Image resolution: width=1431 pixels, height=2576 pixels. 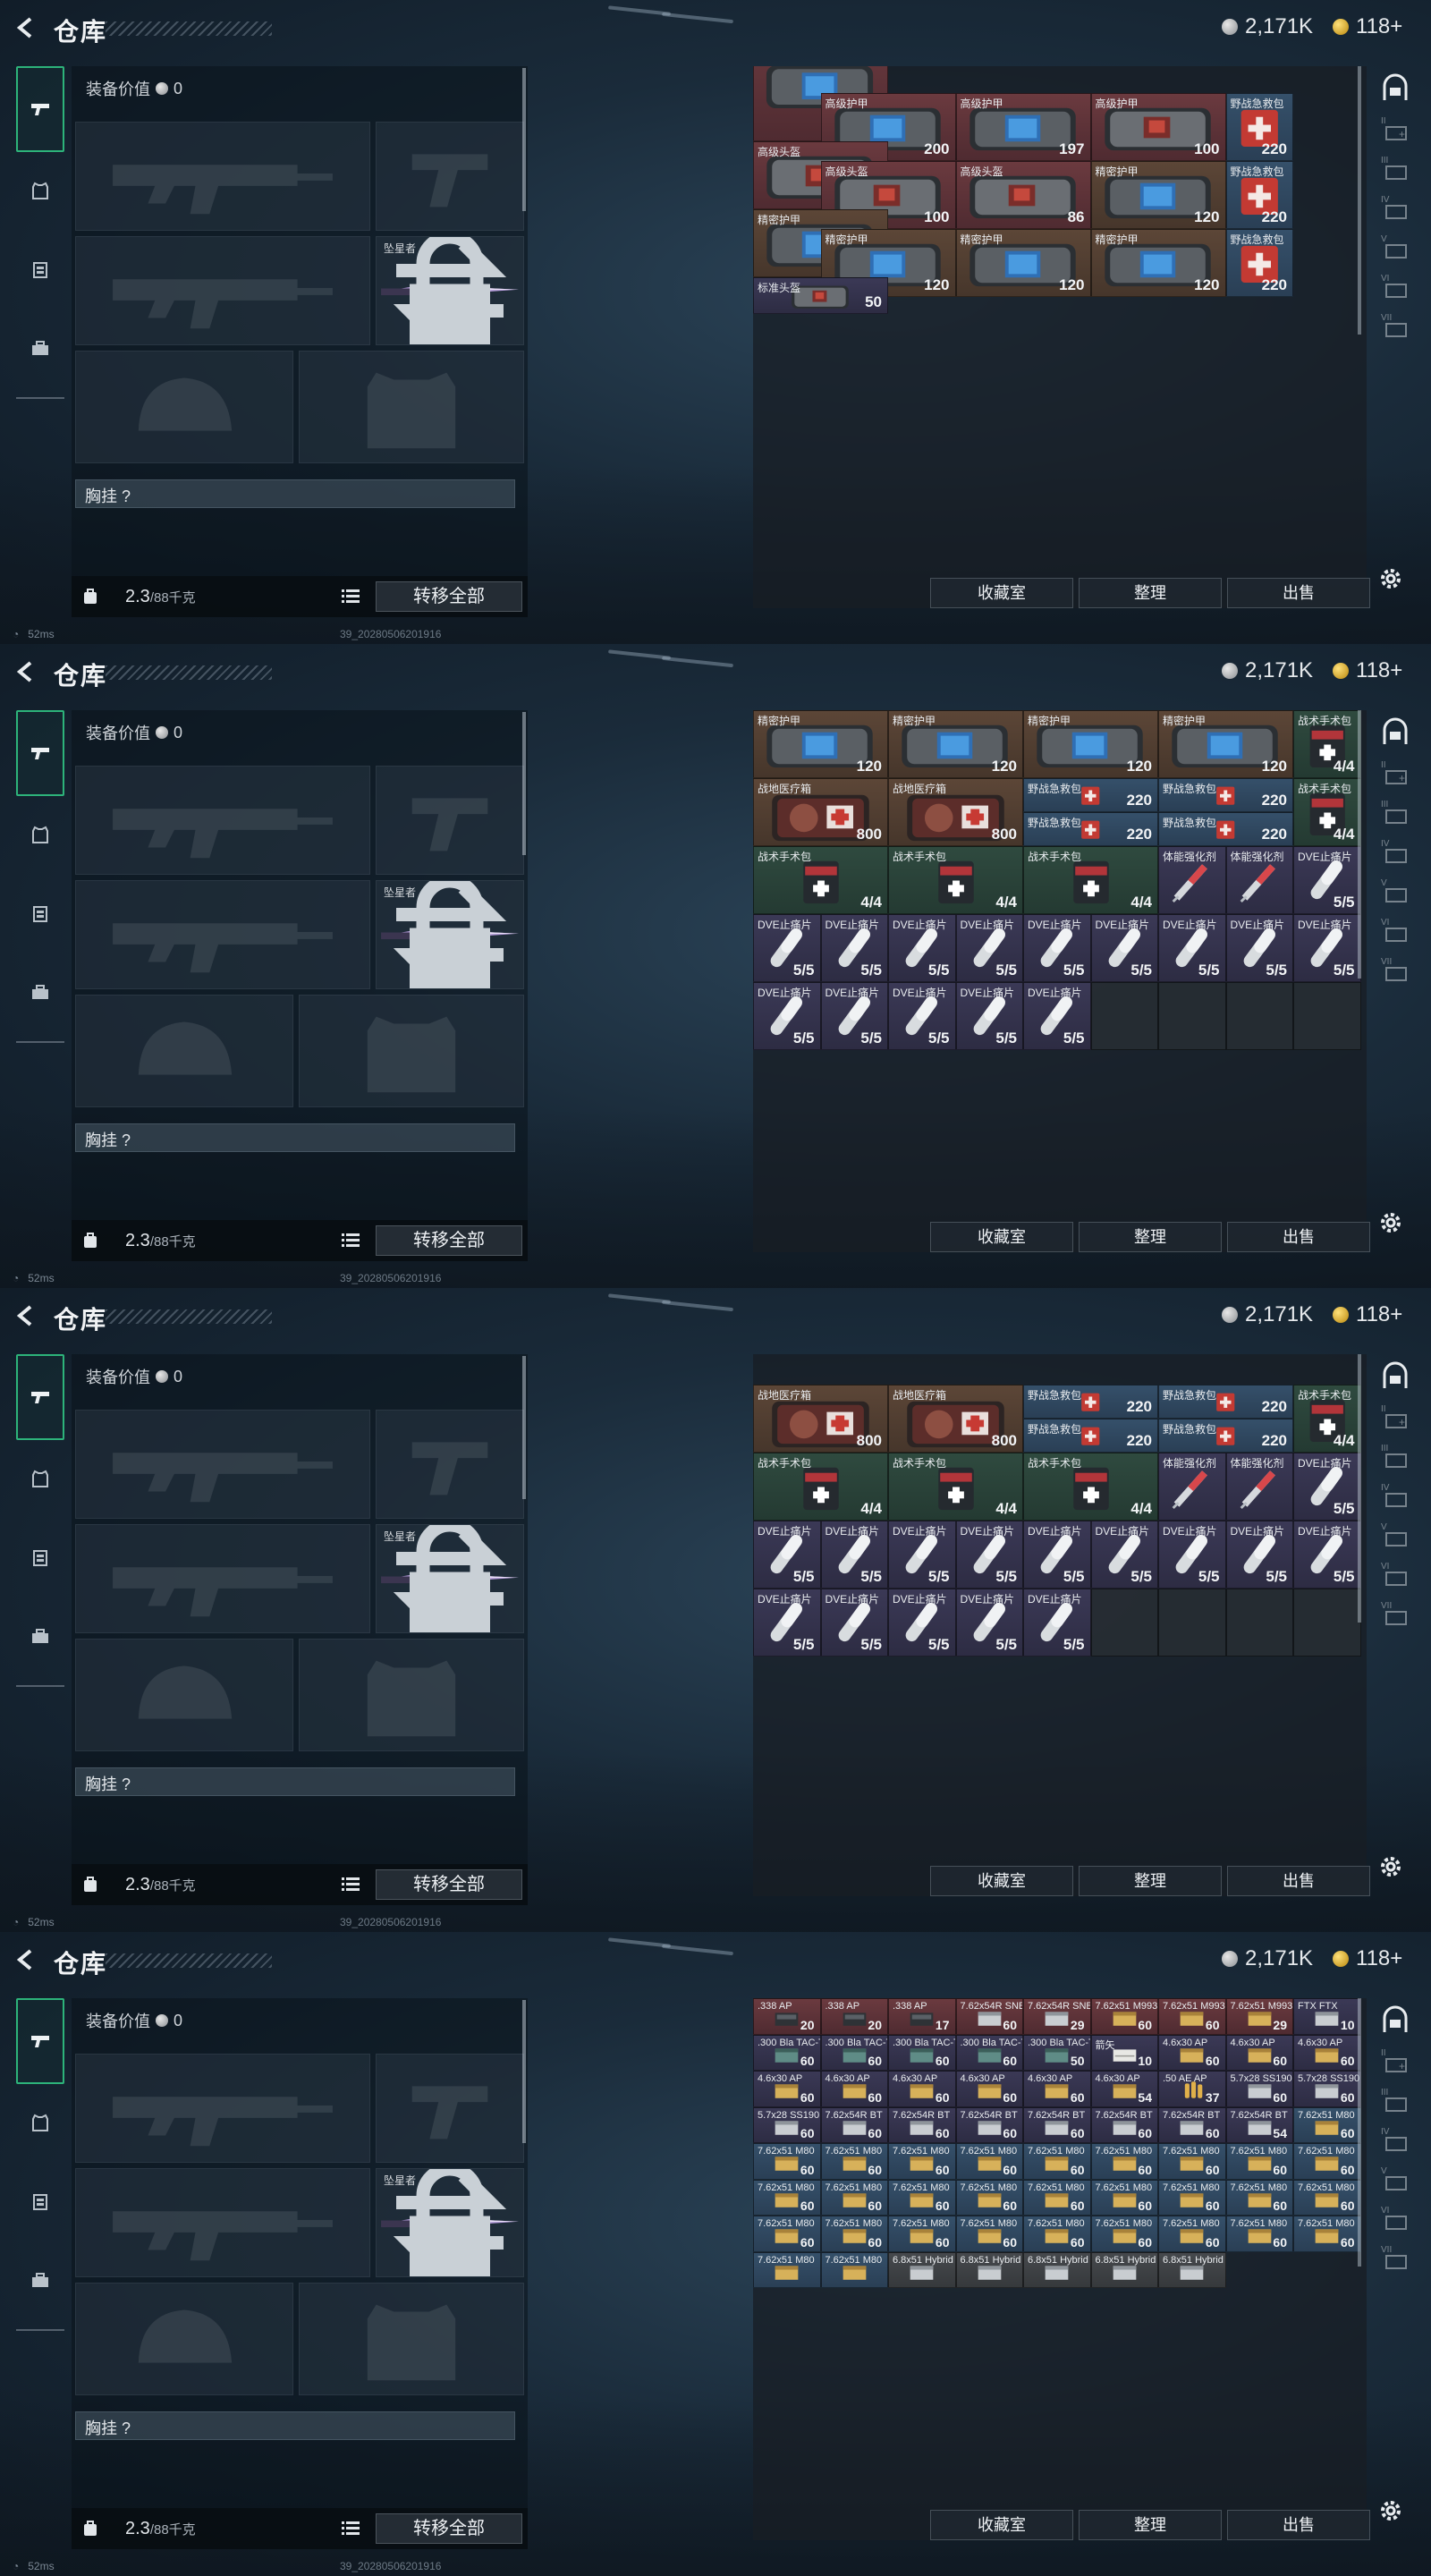 What do you see at coordinates (787, 2269) in the screenshot?
I see `inventory-item: 7.62x51 M80` at bounding box center [787, 2269].